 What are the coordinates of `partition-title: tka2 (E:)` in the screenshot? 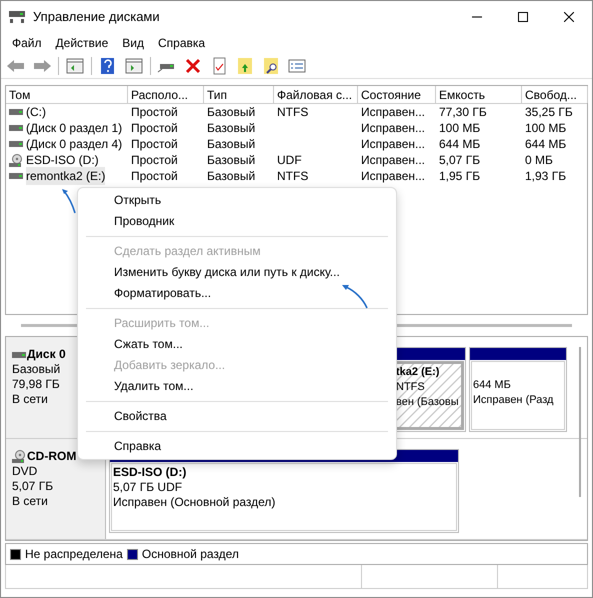 It's located at (418, 372).